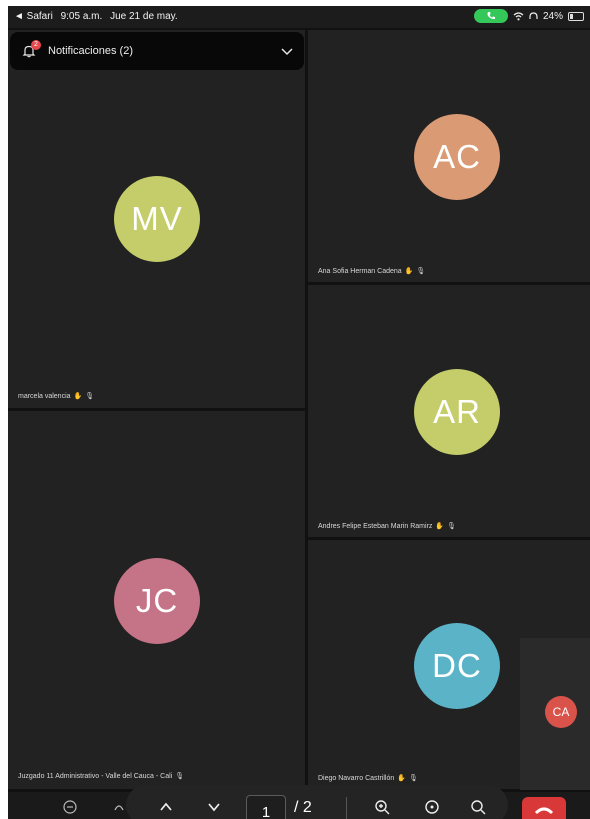 Image resolution: width=590 pixels, height=819 pixels. I want to click on participant-name: marcela valencia, so click(44, 396).